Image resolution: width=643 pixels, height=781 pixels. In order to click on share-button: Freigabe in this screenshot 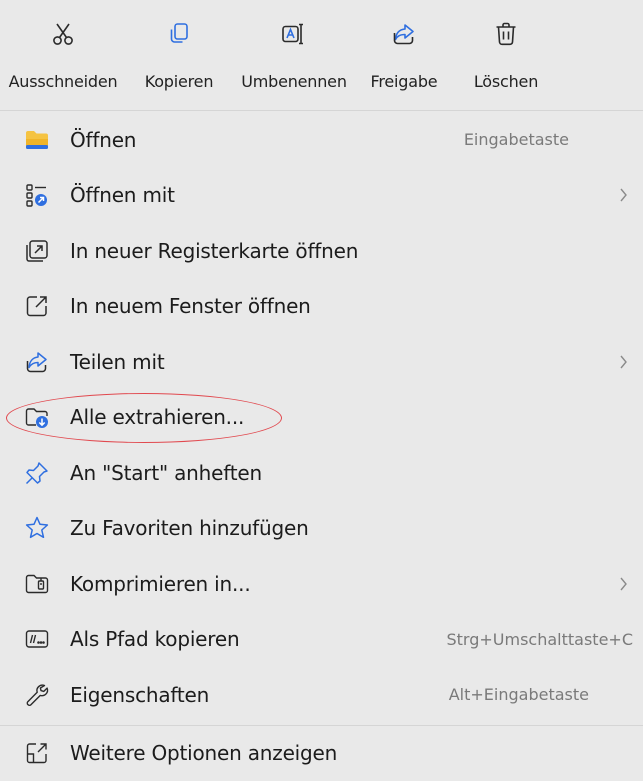, I will do `click(404, 55)`.